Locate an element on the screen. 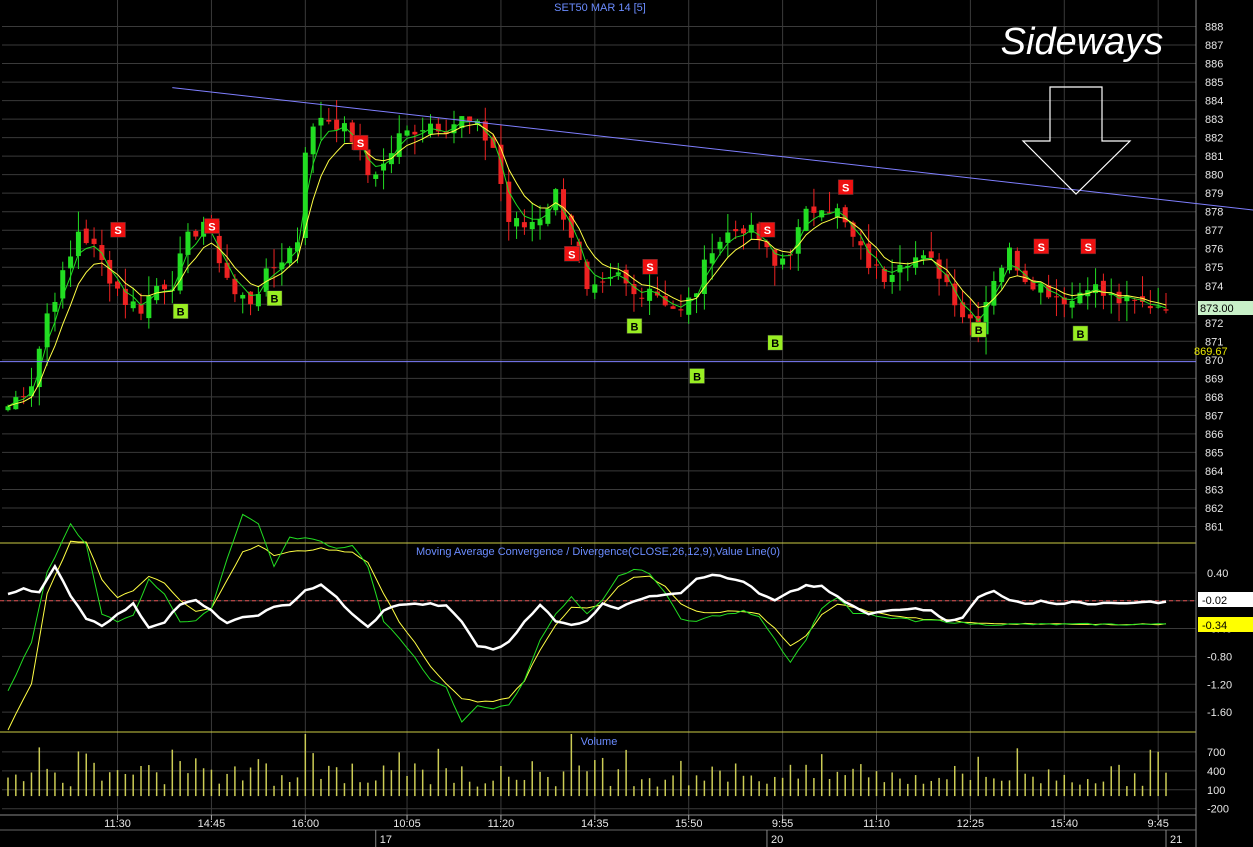  volume-tick-label: 100 is located at coordinates (1216, 791).